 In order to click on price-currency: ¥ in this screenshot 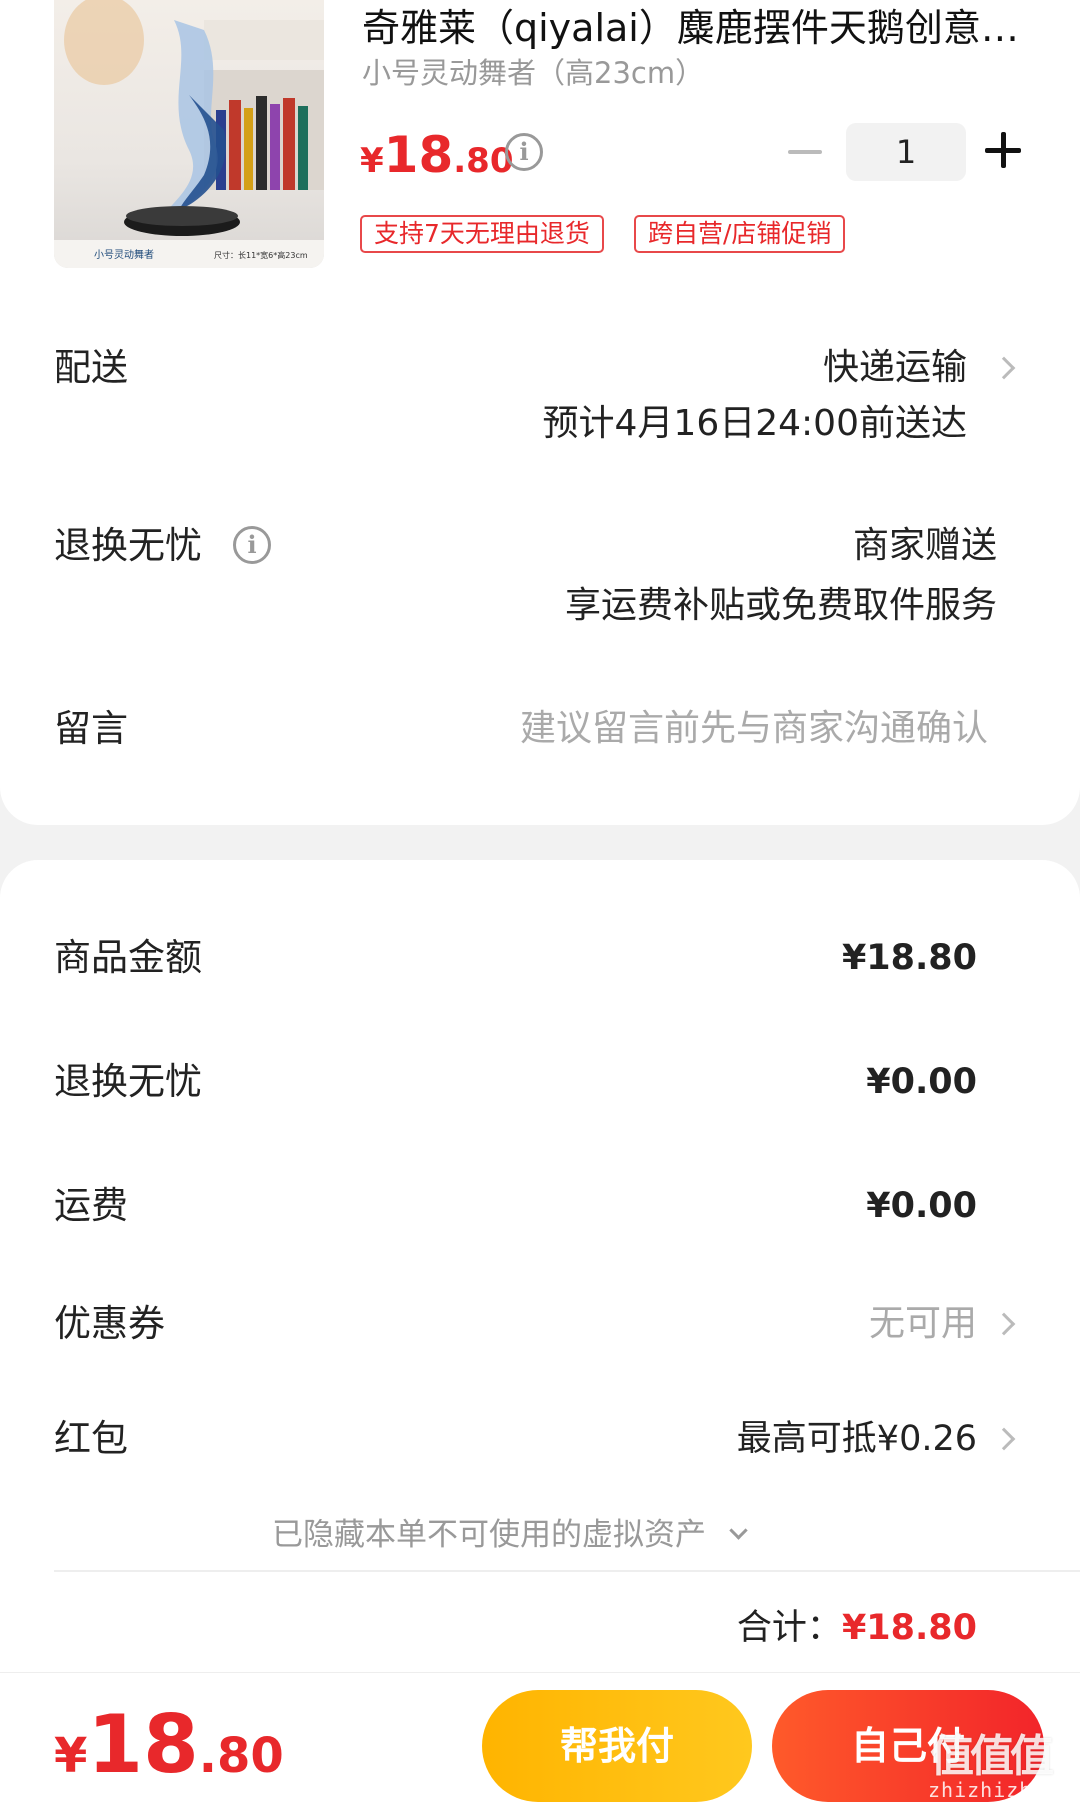, I will do `click(372, 161)`.